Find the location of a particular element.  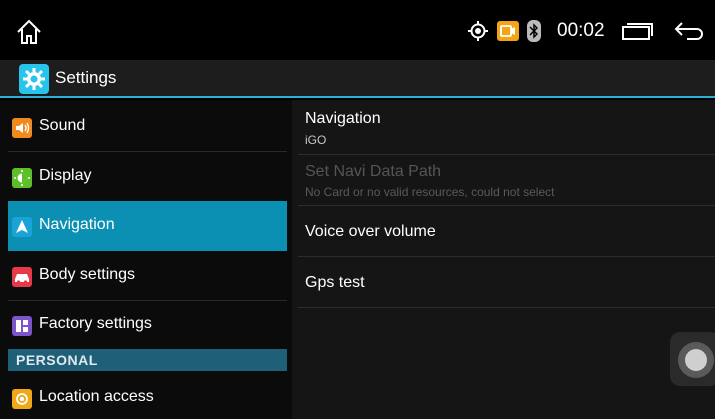

sidebar-item-label: Sound is located at coordinates (62, 125).